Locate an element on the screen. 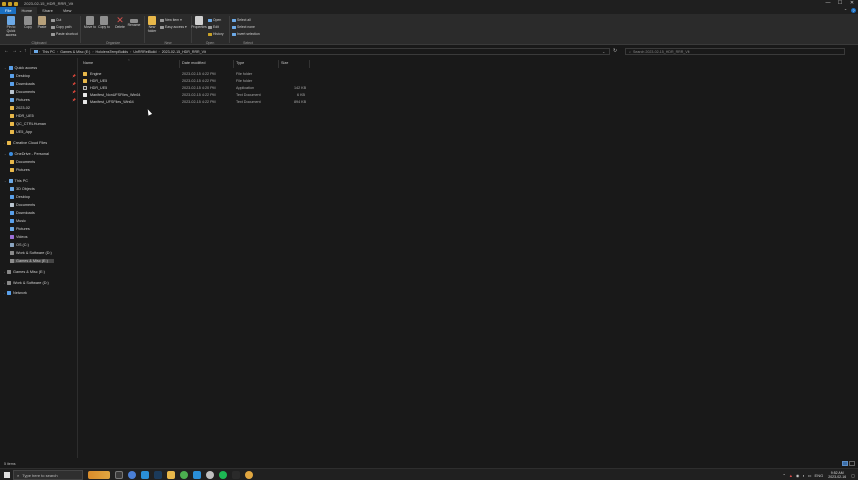 This screenshot has height=480, width=858. breadcrumb-release: UnRRRelBuild is located at coordinates (144, 52).